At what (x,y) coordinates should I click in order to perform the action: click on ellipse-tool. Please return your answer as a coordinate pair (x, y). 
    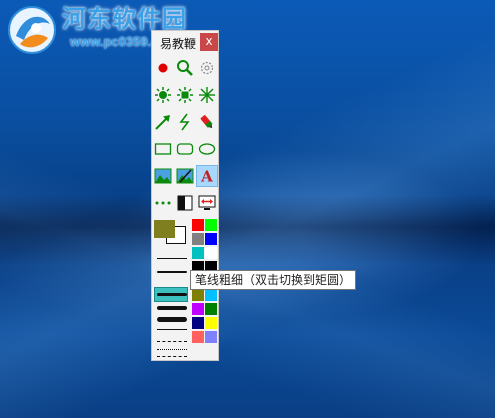
    Looking at the image, I should click on (207, 149).